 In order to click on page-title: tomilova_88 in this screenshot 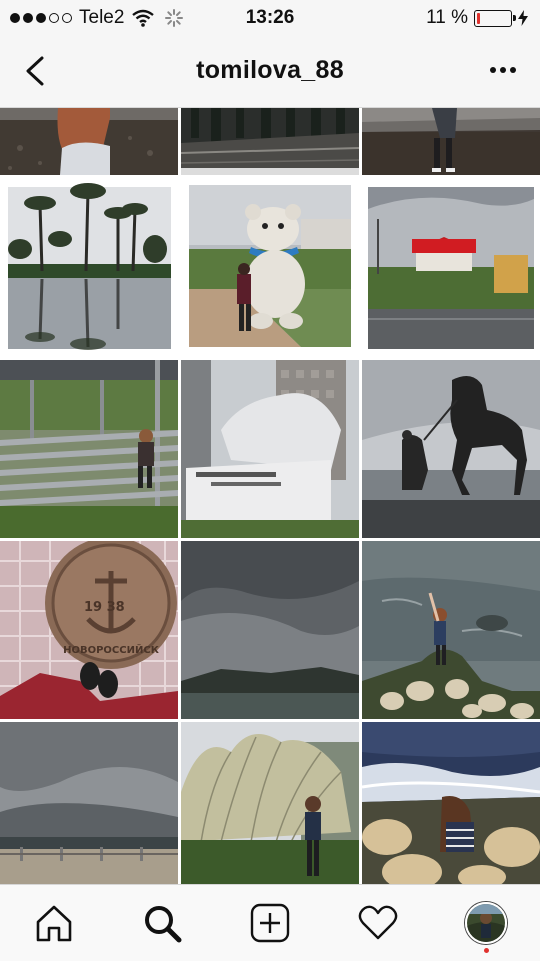, I will do `click(270, 70)`.